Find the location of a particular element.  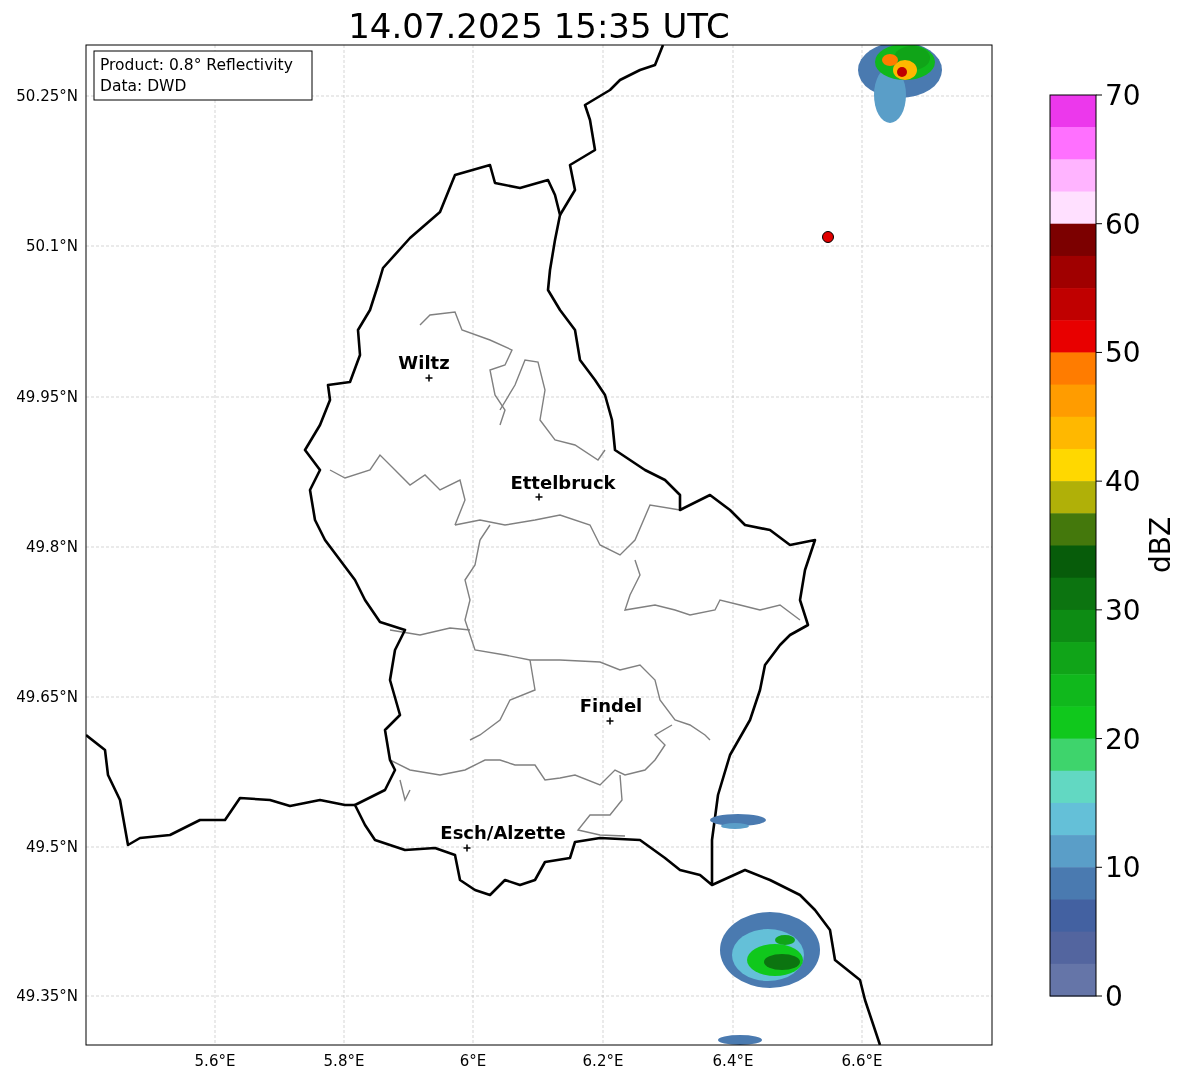

latitude-label: 49.65°N is located at coordinates (47, 697).